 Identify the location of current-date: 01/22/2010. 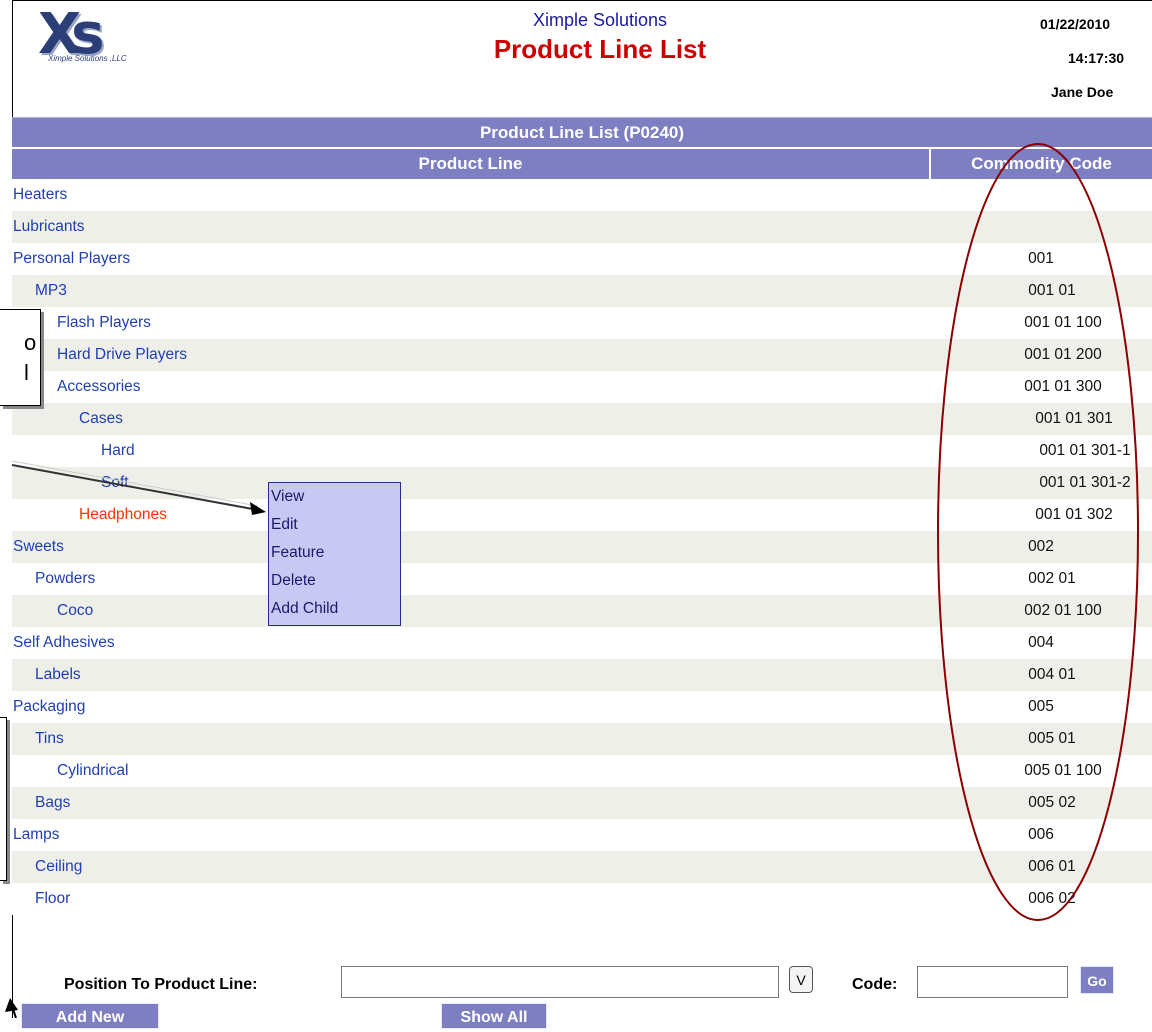
(1075, 24).